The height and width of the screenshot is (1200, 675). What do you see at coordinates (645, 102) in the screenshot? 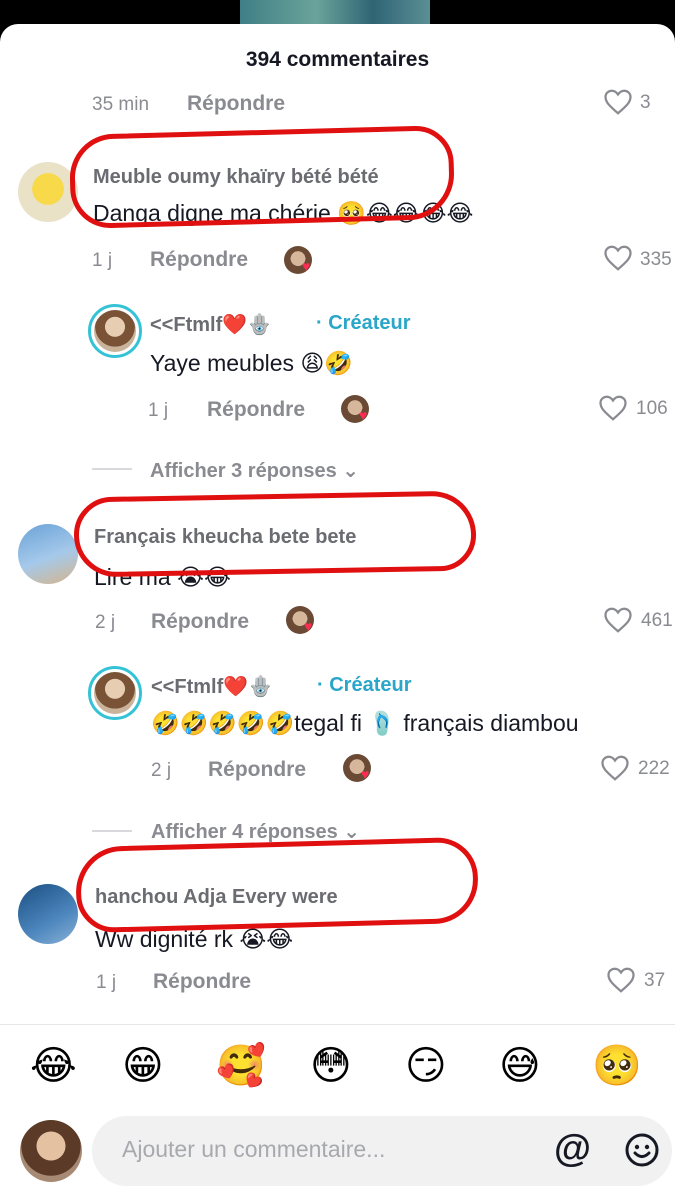
I see `like-count: 3` at bounding box center [645, 102].